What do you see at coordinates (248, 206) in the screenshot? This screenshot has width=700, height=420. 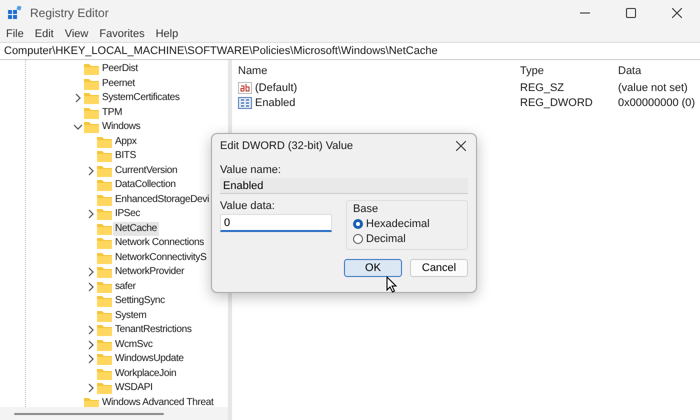 I see `field-label: Value data:` at bounding box center [248, 206].